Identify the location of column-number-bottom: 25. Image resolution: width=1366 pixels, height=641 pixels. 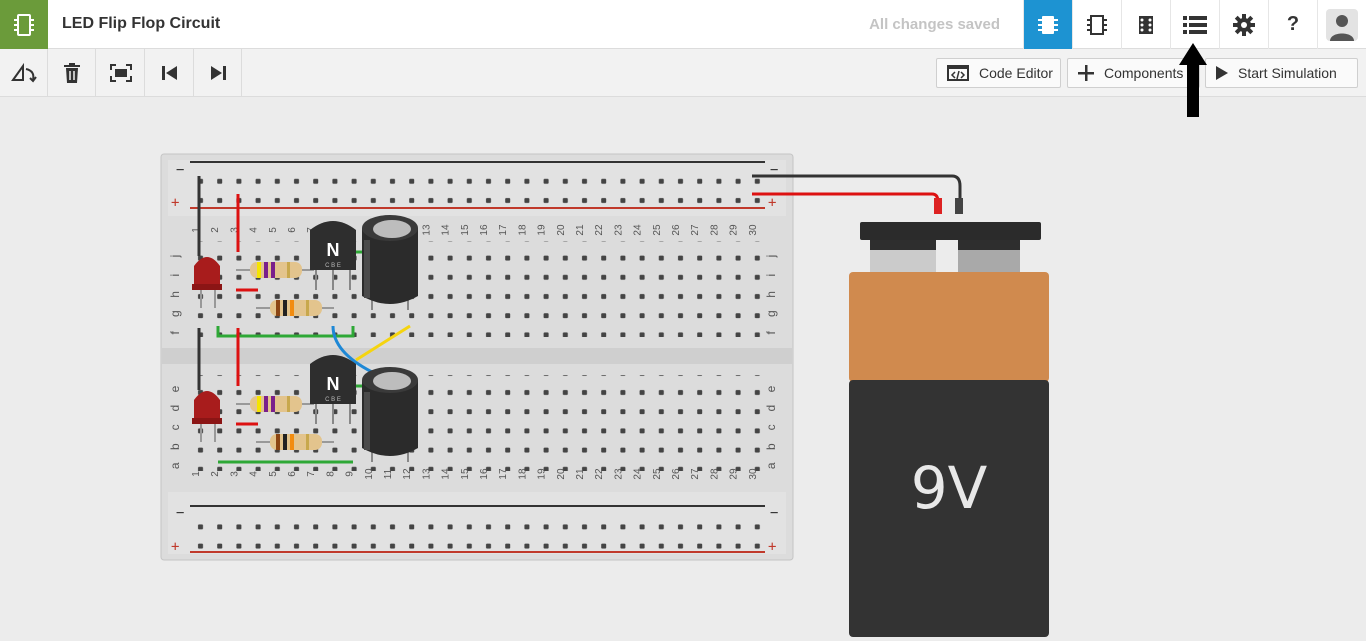
(657, 474).